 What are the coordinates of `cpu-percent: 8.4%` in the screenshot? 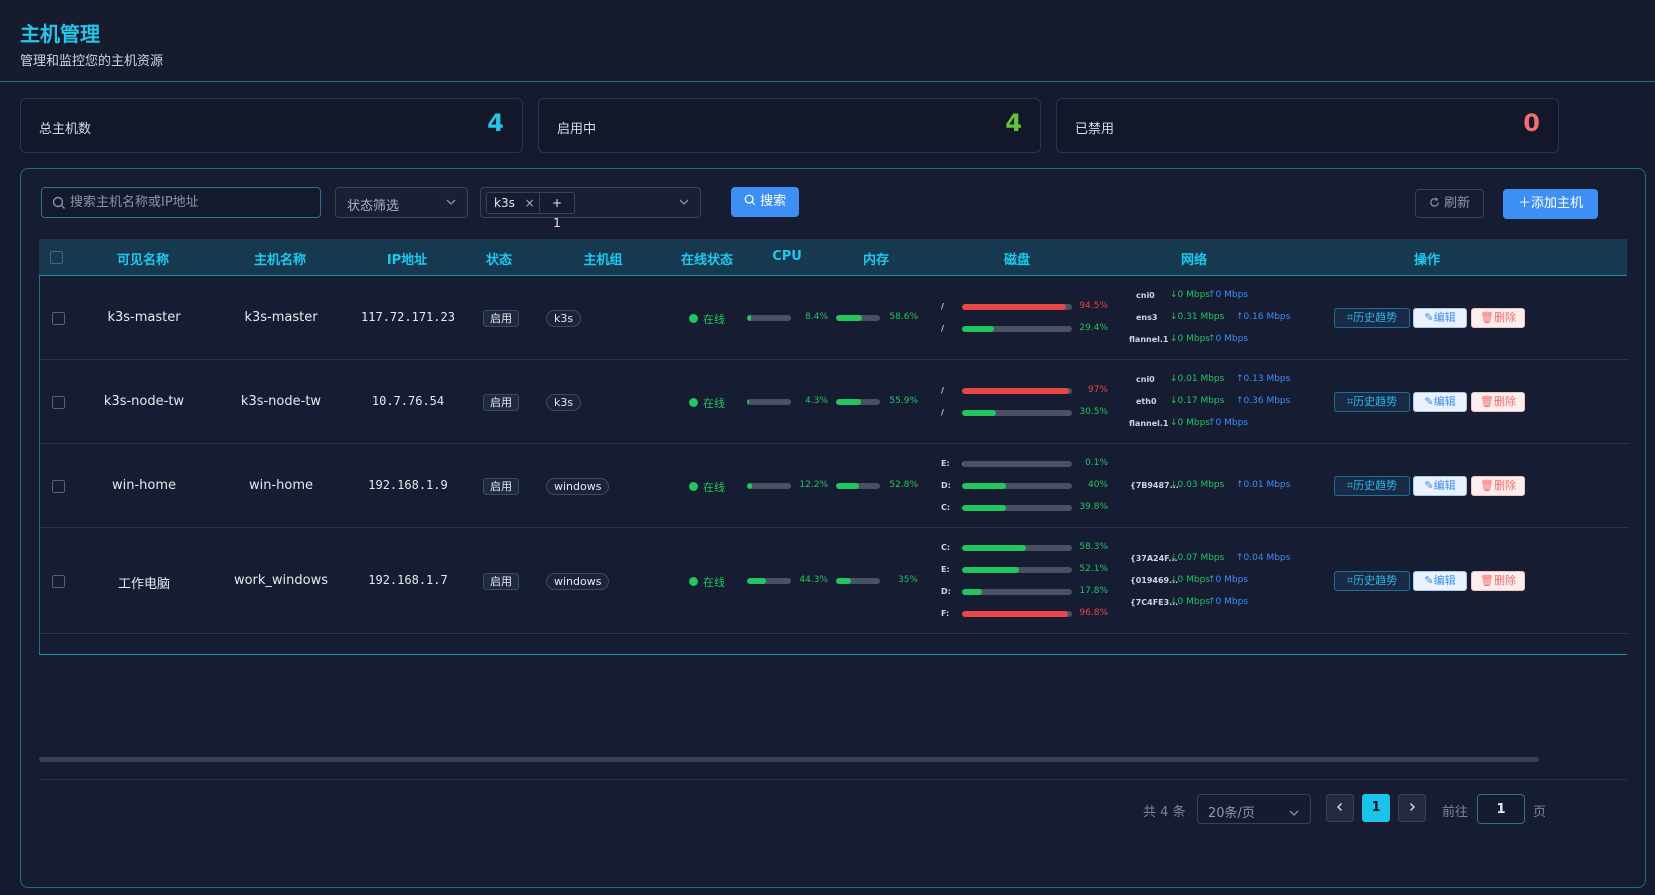 It's located at (816, 317).